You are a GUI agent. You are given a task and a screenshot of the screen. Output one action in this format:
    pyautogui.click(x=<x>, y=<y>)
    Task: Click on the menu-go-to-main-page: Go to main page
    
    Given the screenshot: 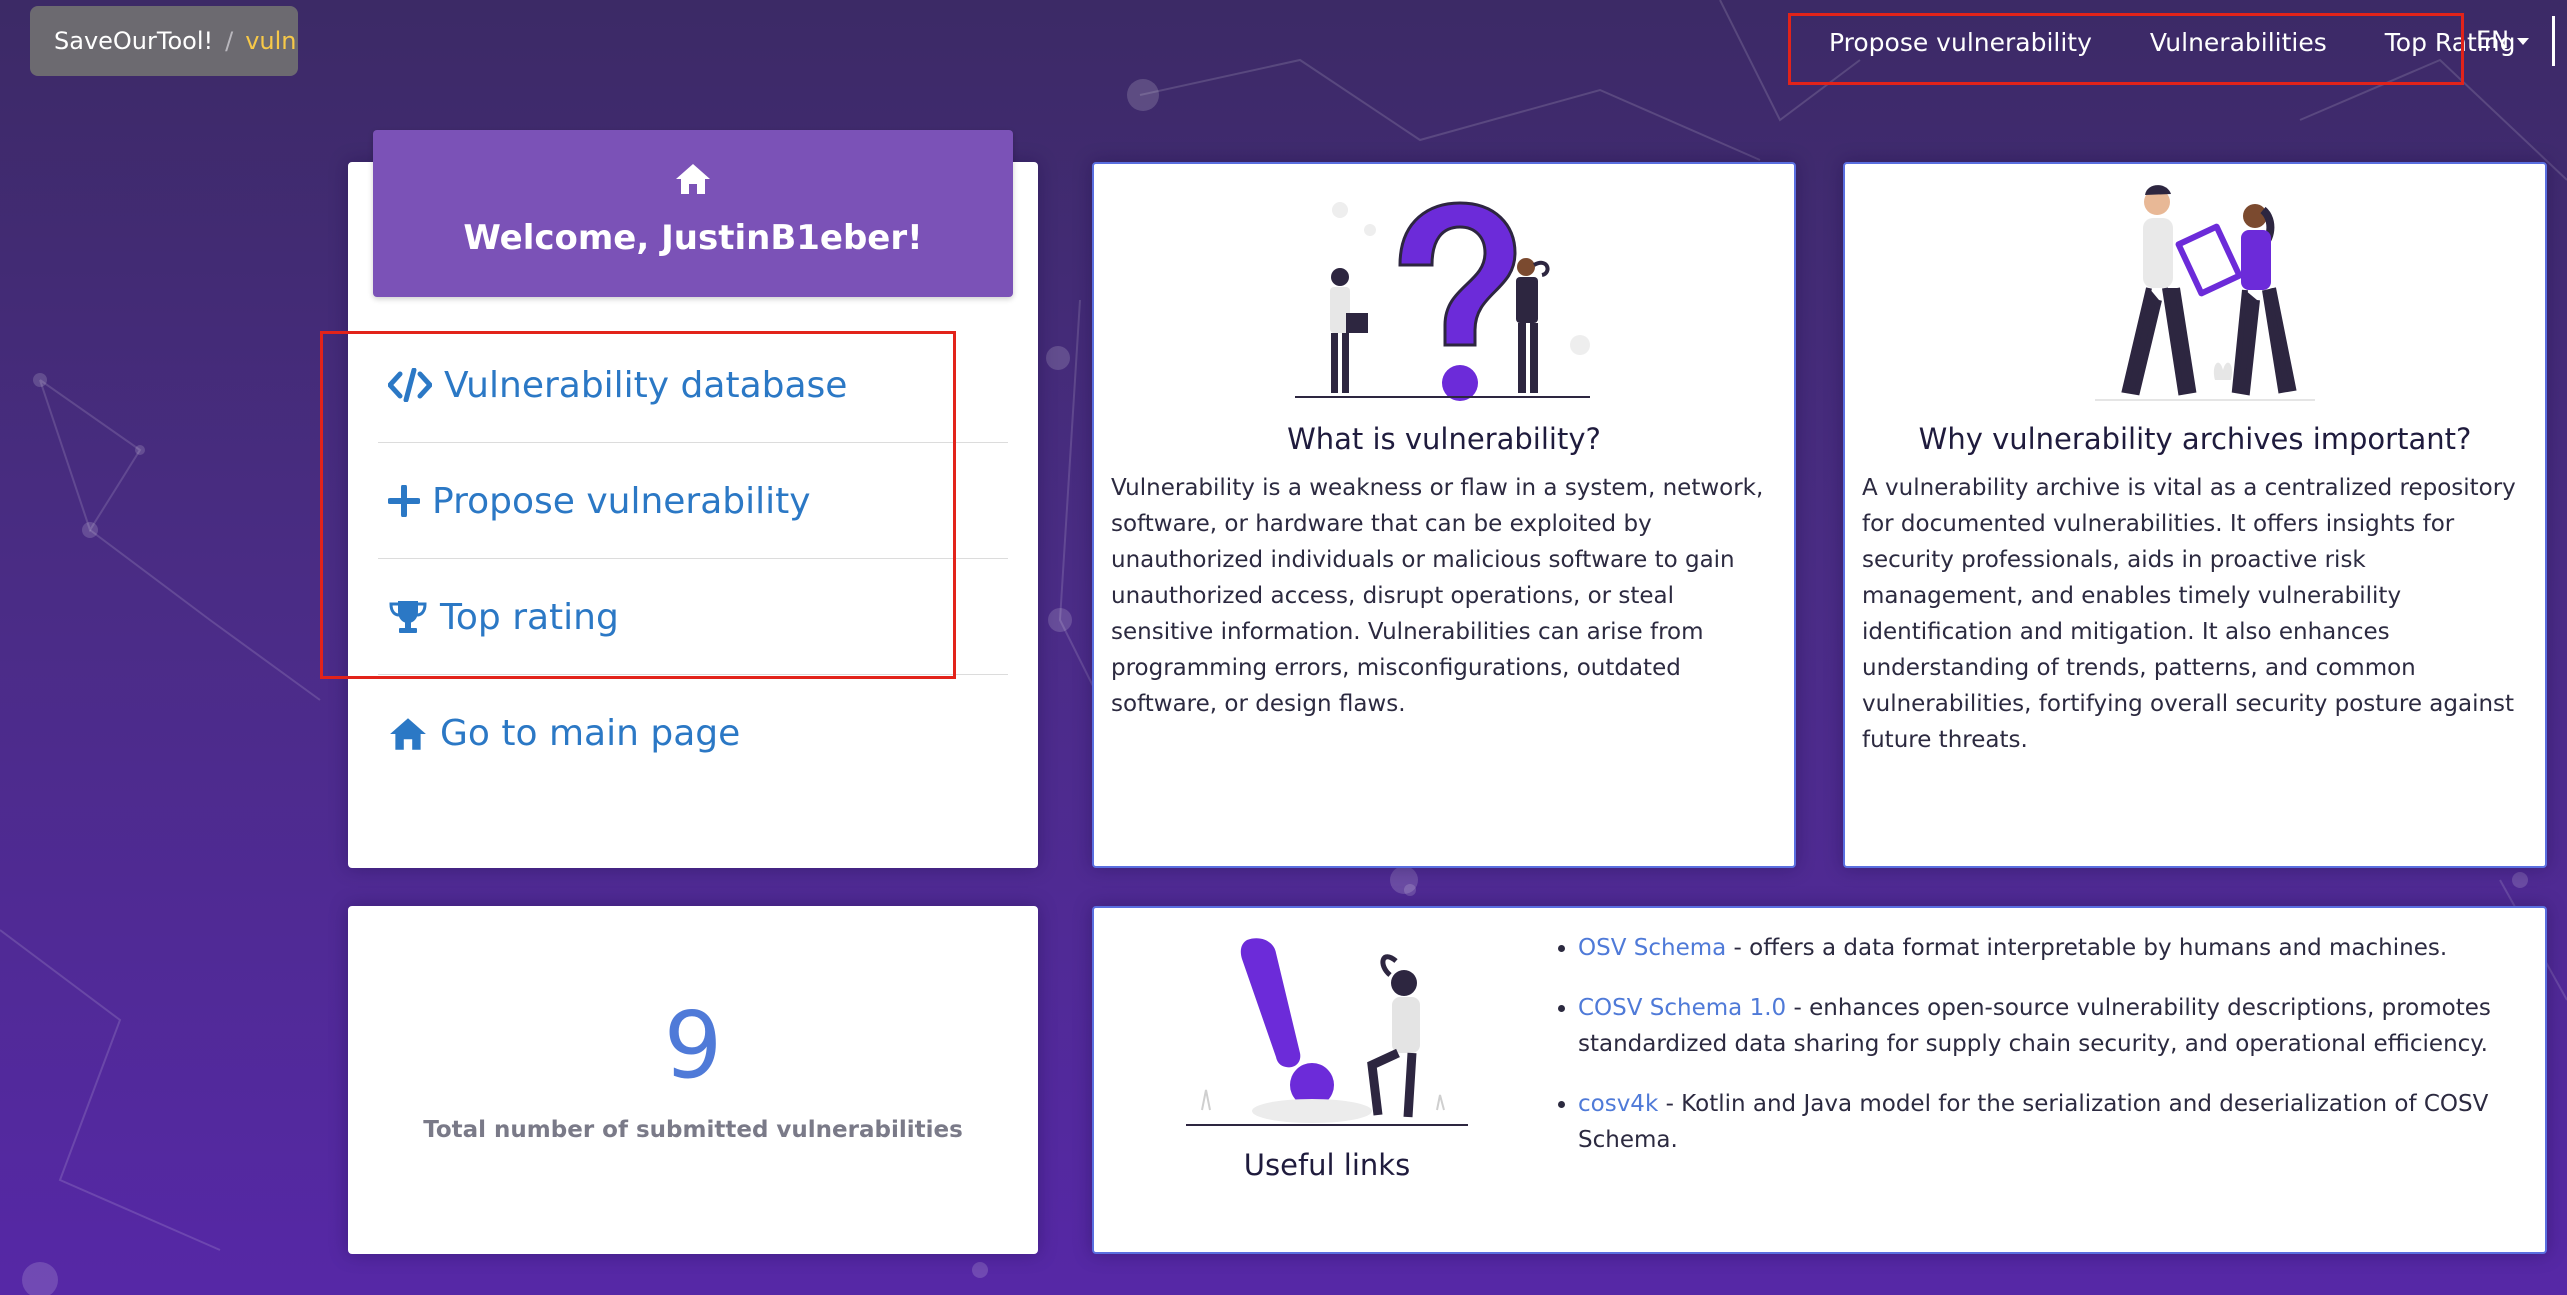 What is the action you would take?
    pyautogui.click(x=693, y=733)
    